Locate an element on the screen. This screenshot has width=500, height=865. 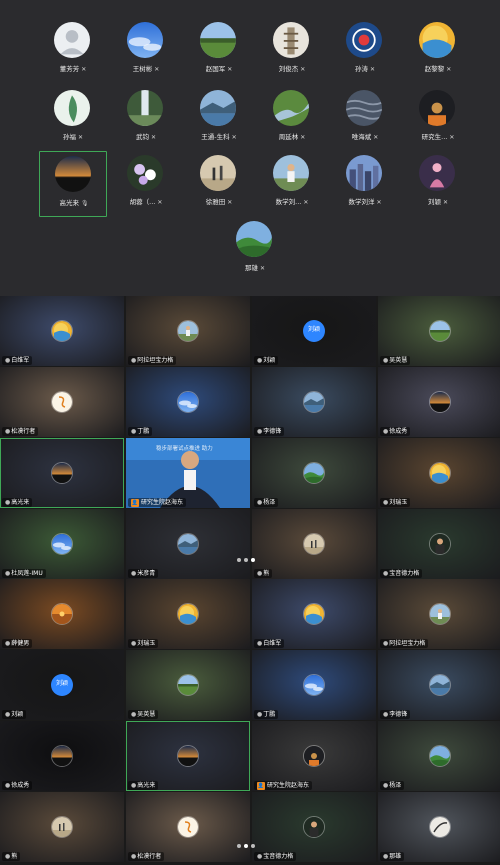
video-tile: ●杜凤莲-IMU is located at coordinates (62, 544).